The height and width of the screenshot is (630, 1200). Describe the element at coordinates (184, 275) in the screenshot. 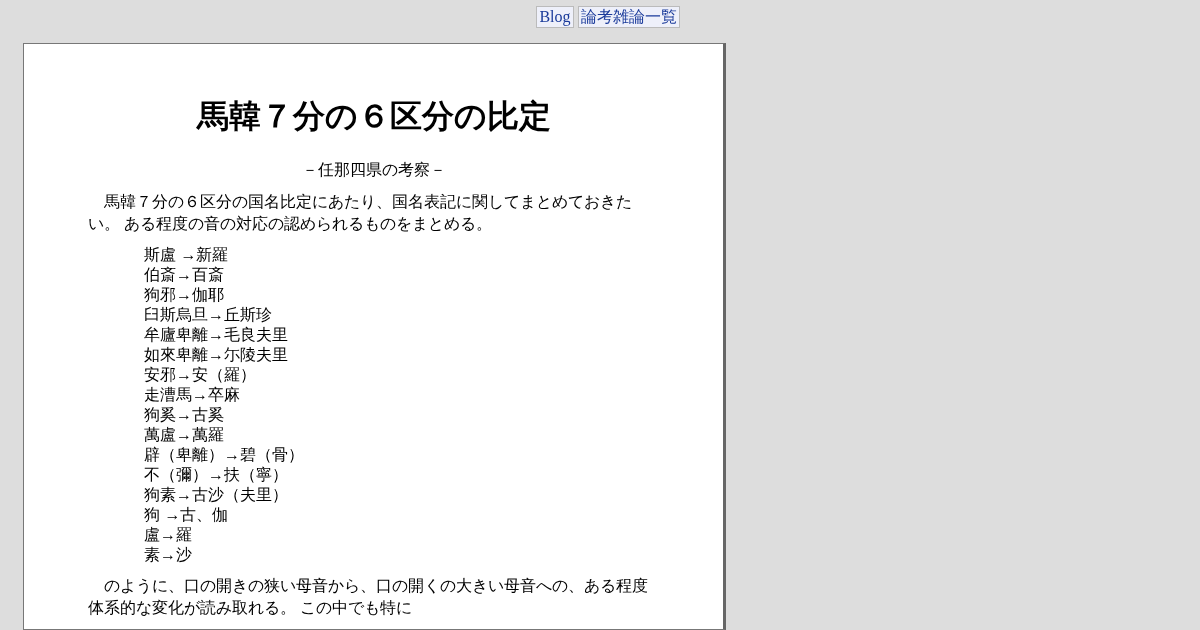

I see `correspondence-line: 伯斎→百斎` at that location.